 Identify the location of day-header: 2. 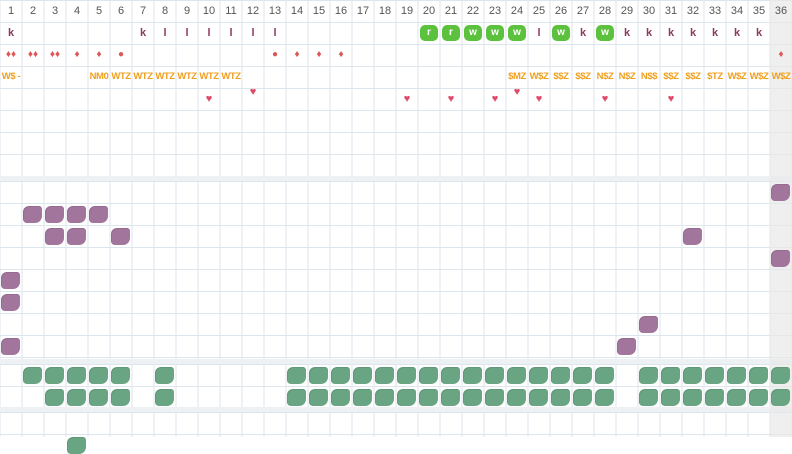
(33, 11).